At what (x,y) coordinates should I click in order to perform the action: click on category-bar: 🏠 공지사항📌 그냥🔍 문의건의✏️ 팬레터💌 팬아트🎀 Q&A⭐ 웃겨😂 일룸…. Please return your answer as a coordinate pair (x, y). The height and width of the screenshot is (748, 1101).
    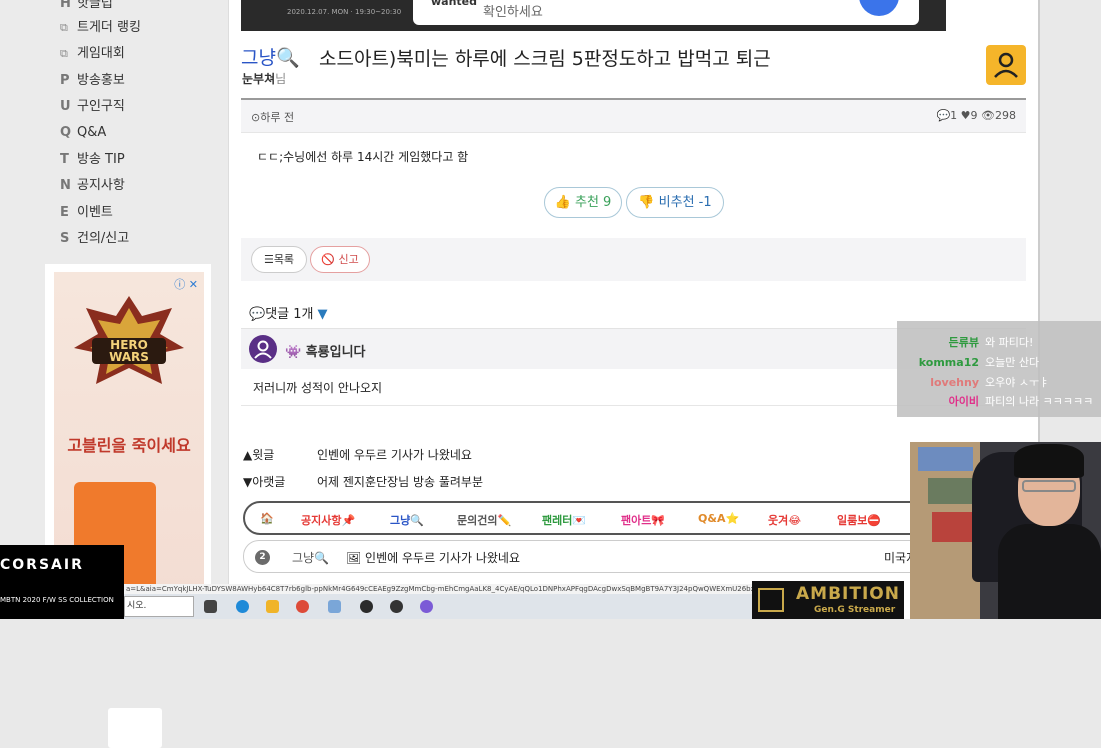
    Looking at the image, I should click on (598, 518).